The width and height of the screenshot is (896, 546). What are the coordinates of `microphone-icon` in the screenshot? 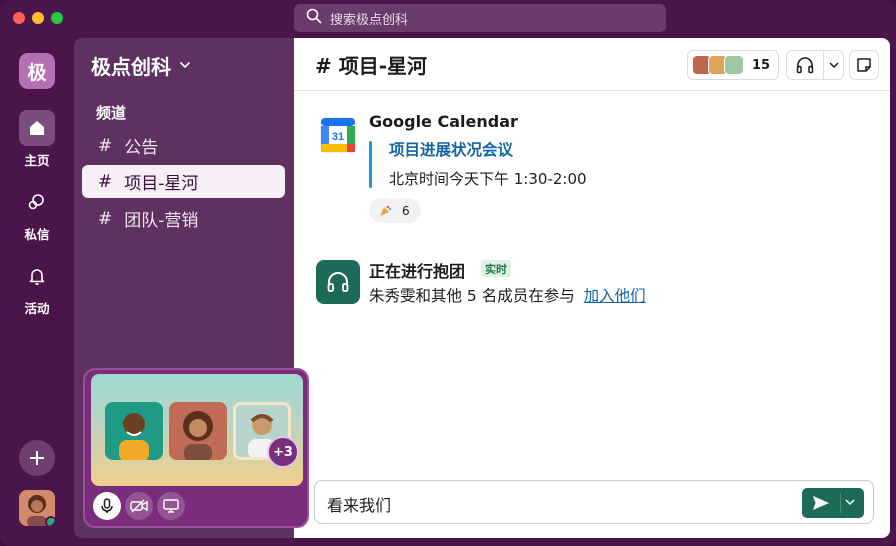 It's located at (107, 506).